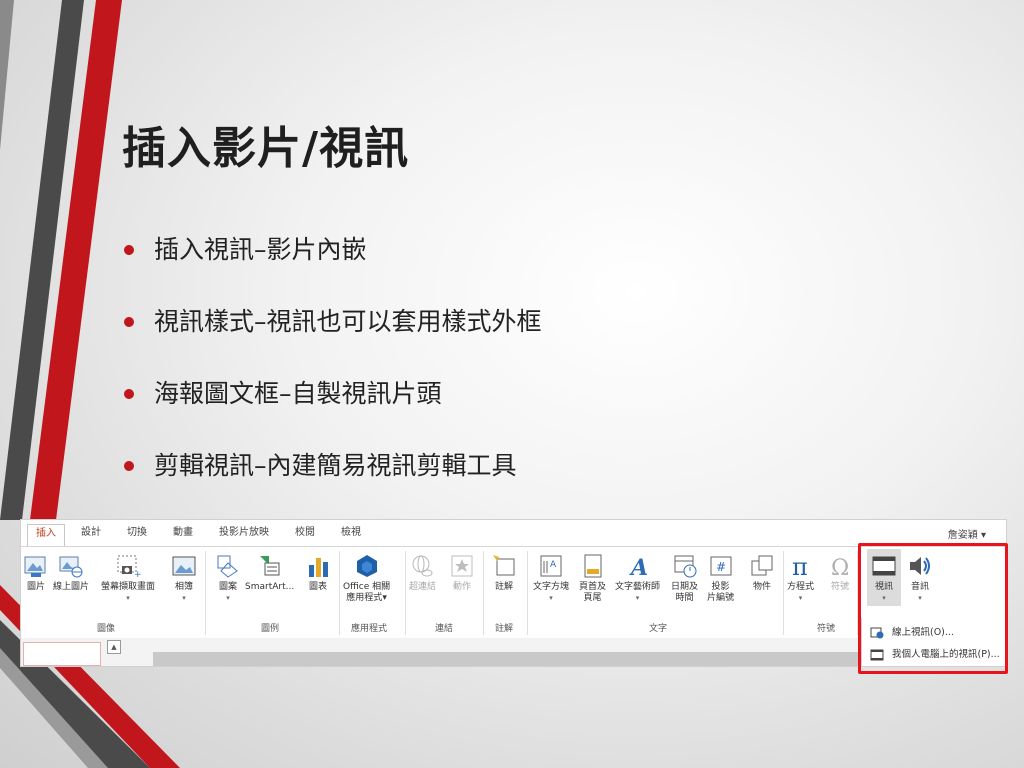 Image resolution: width=1024 pixels, height=768 pixels. I want to click on tab-design: 設計, so click(91, 535).